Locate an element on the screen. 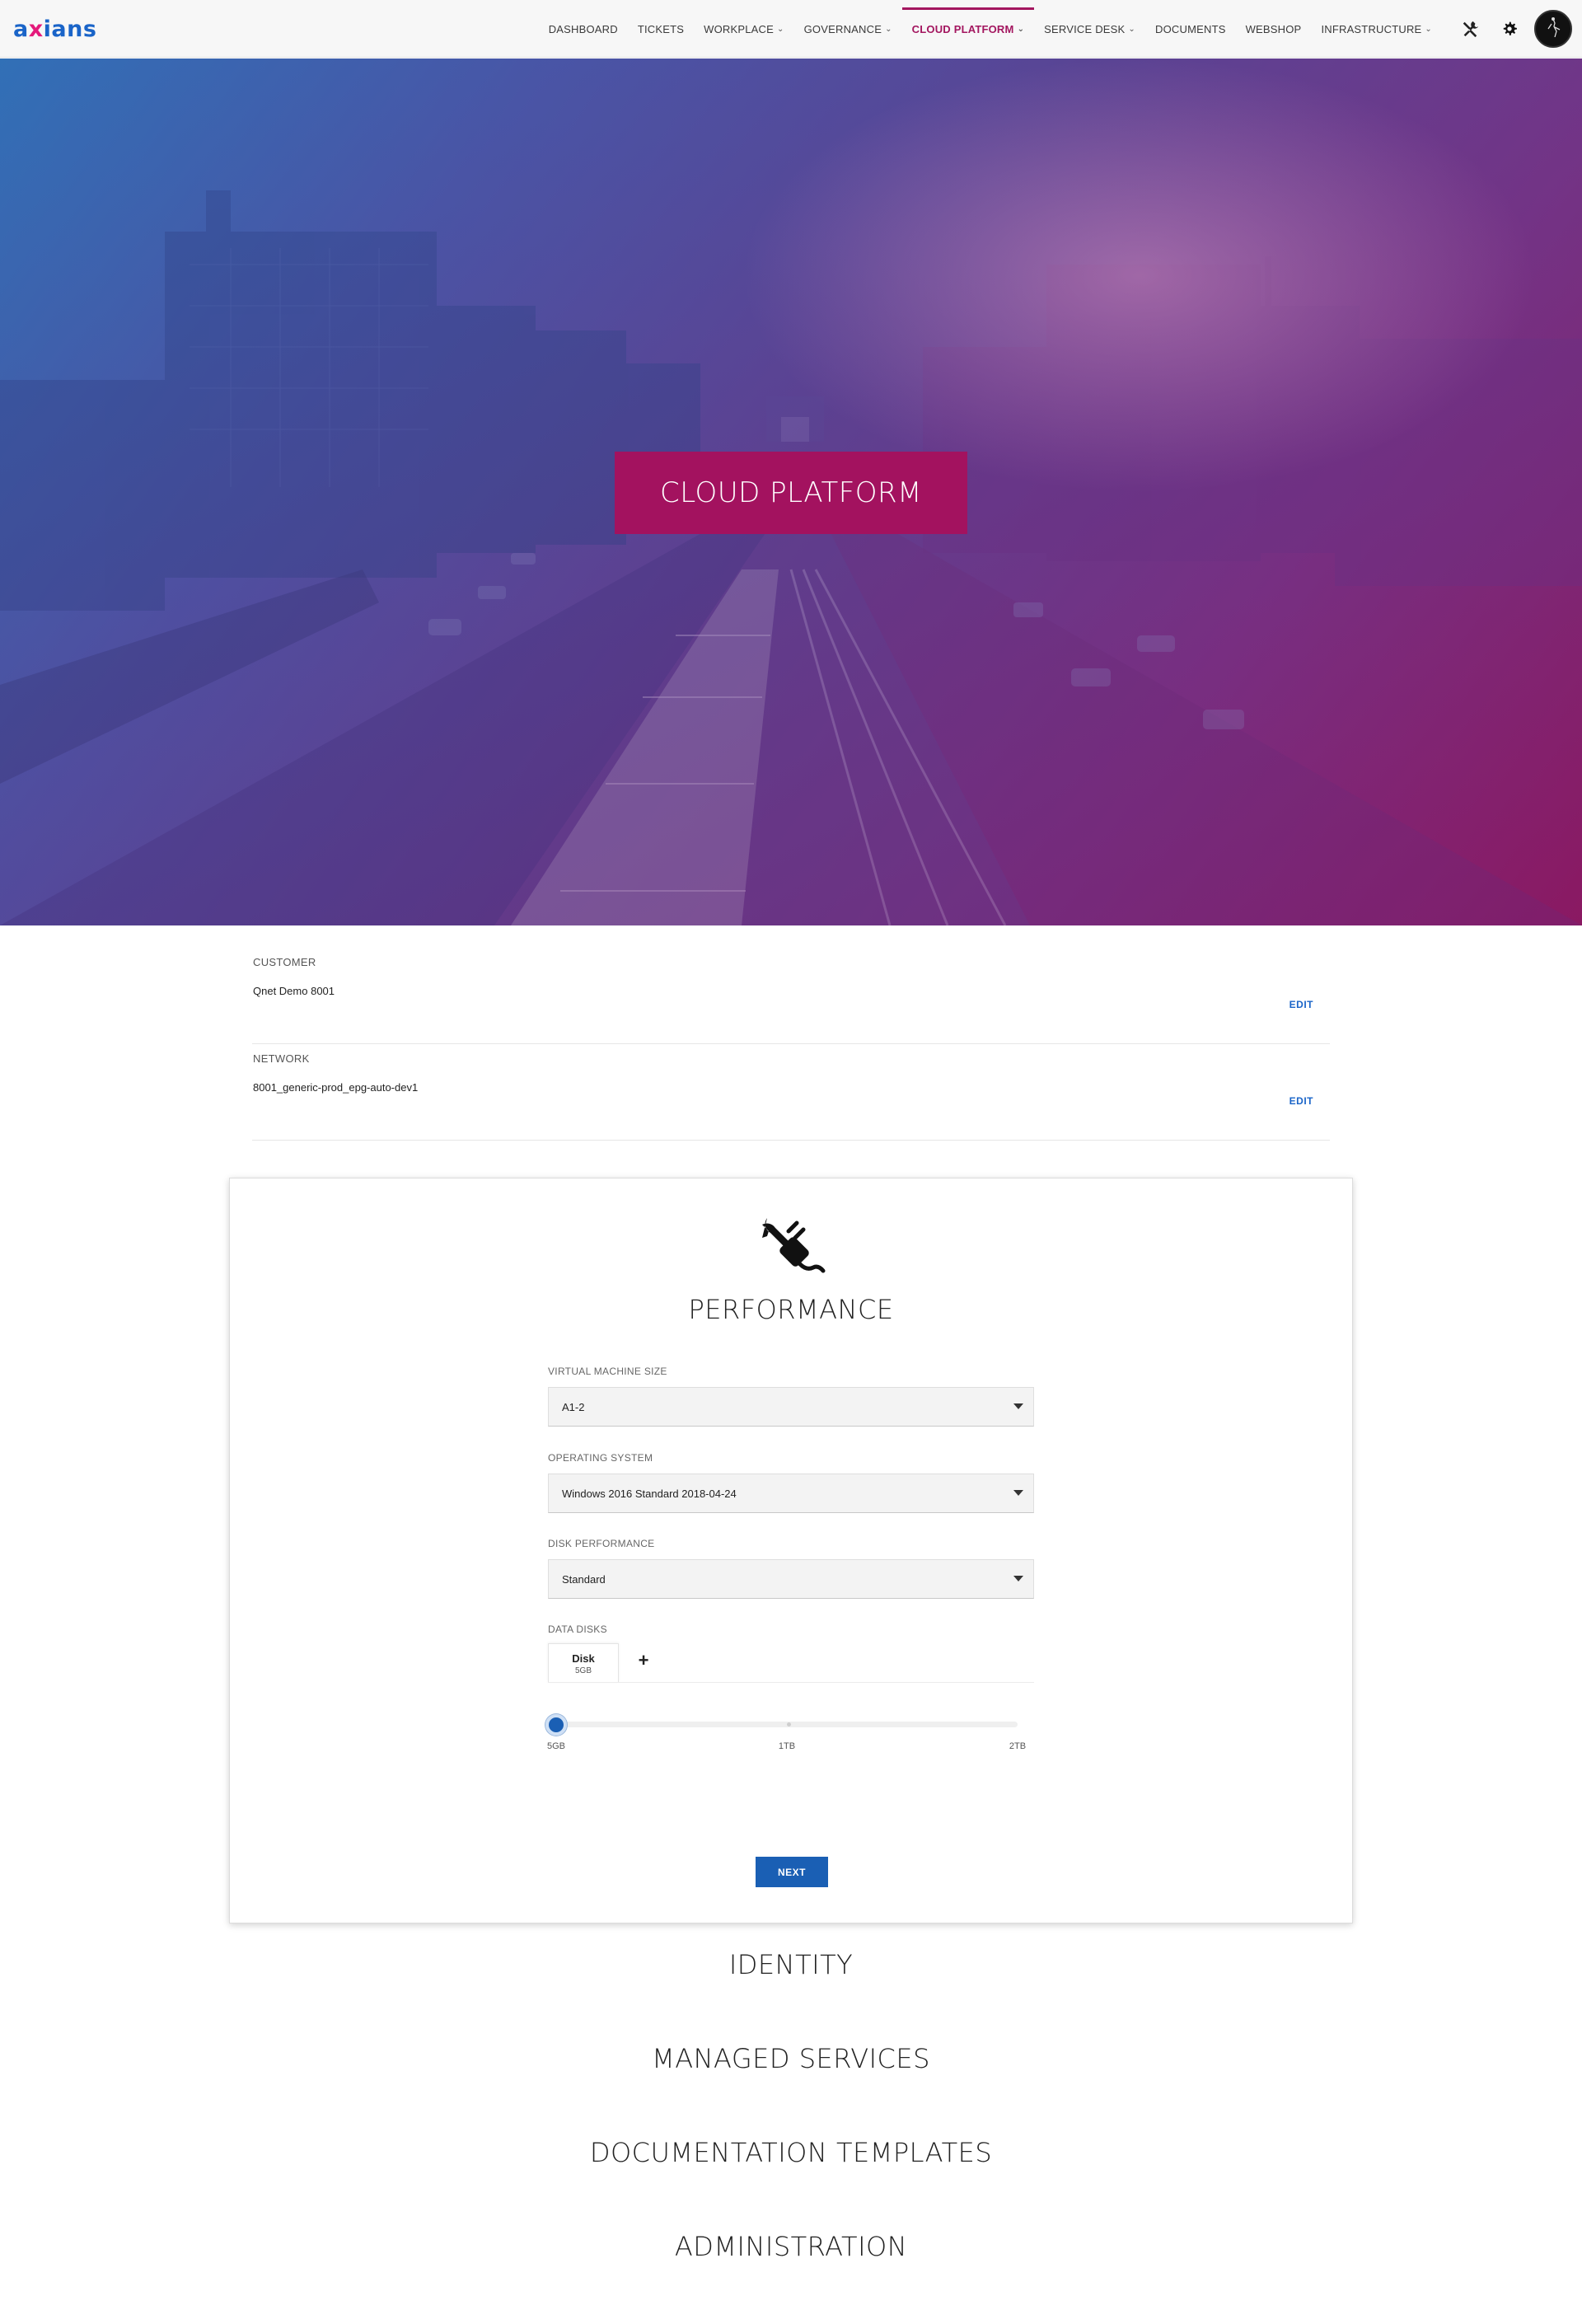  data-disks-field: DATA DISKS Disk 5GB + is located at coordinates (791, 1653).